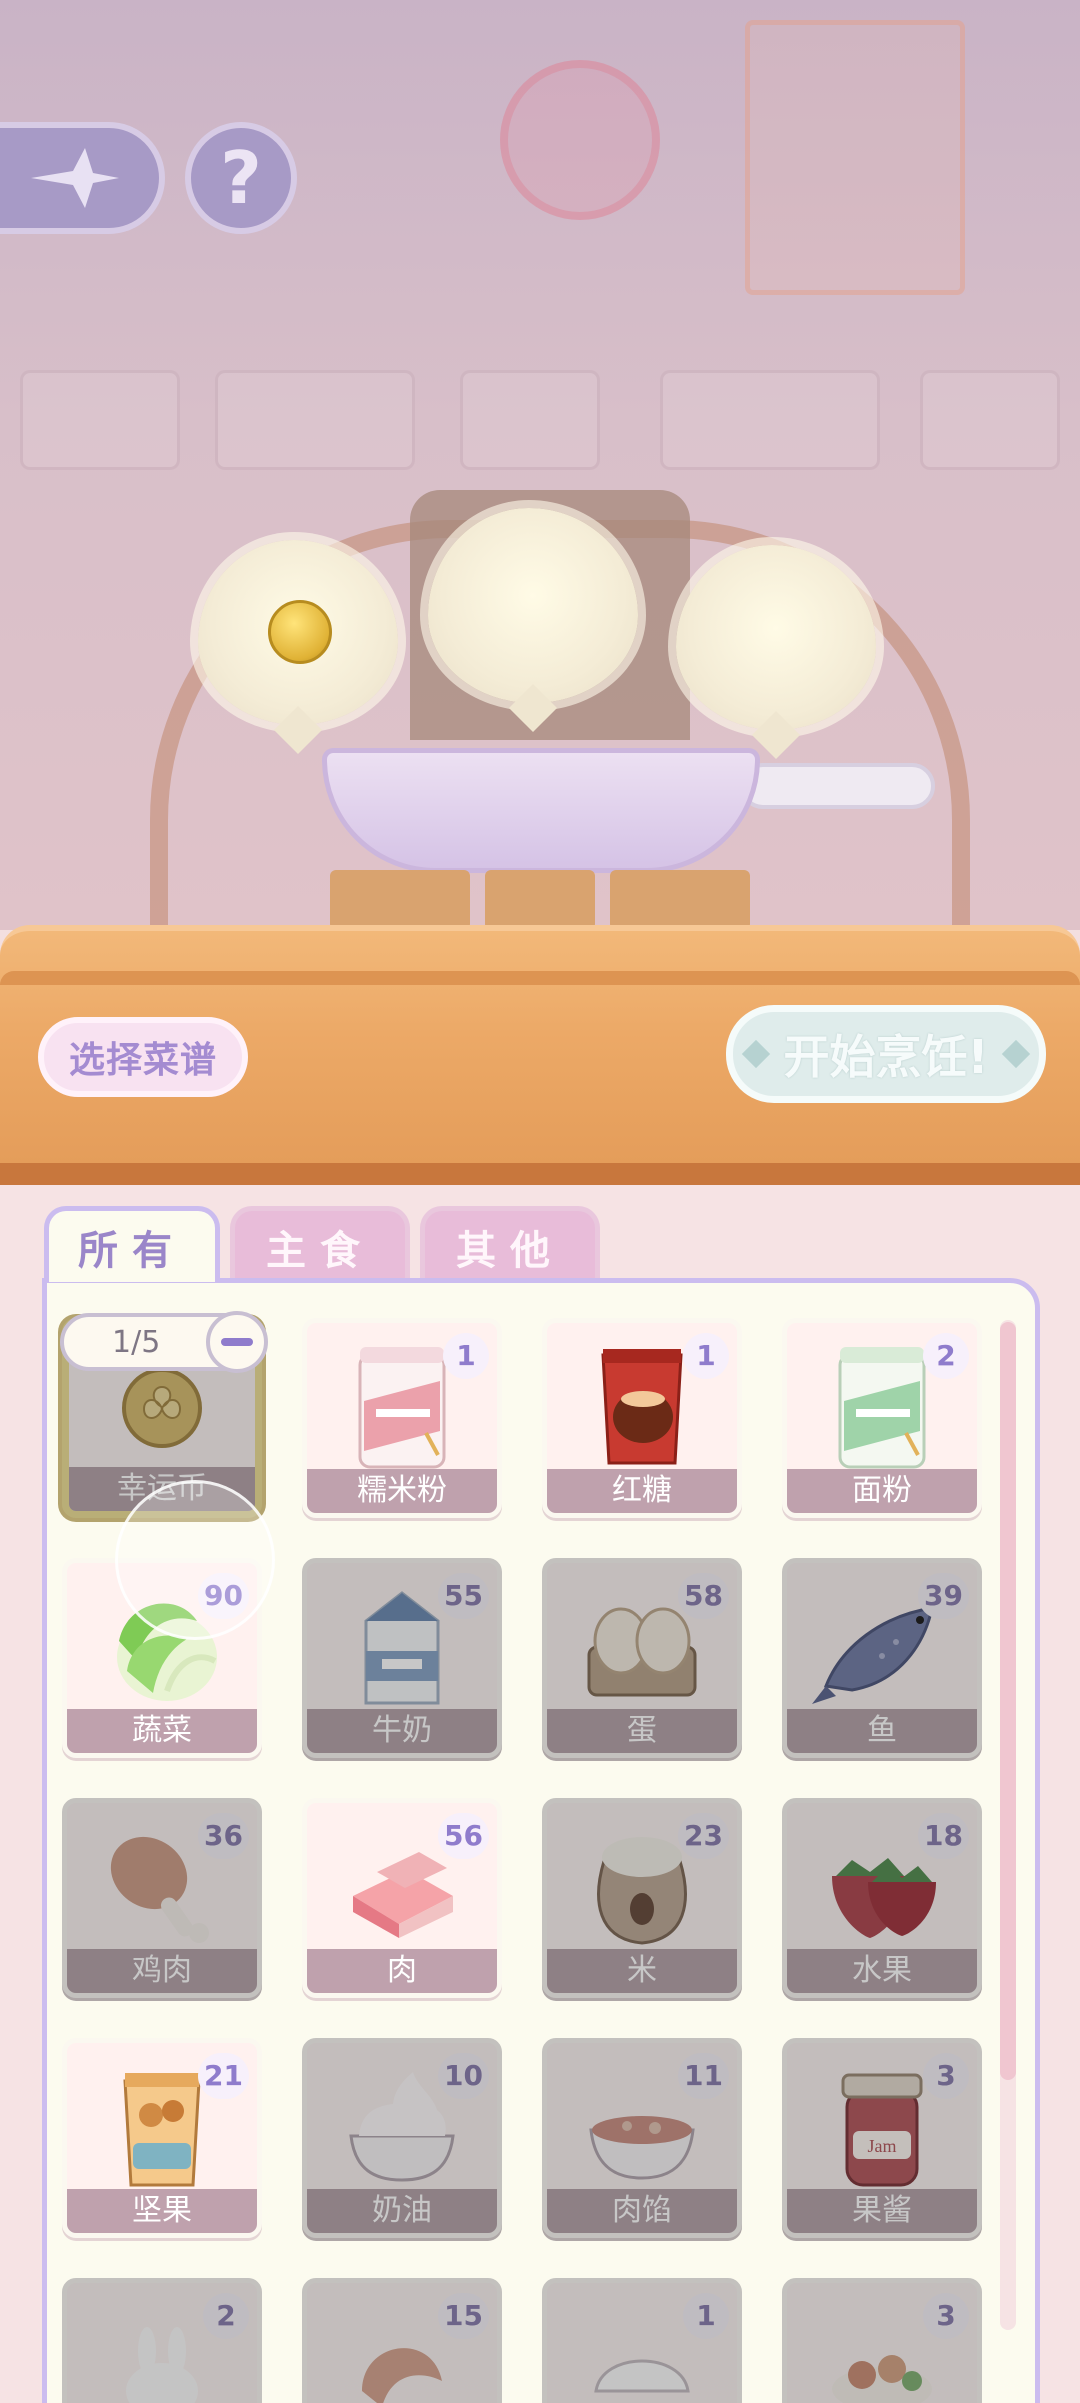 This screenshot has height=2403, width=1080. Describe the element at coordinates (703, 1596) in the screenshot. I see `item-count-badge: 58` at that location.